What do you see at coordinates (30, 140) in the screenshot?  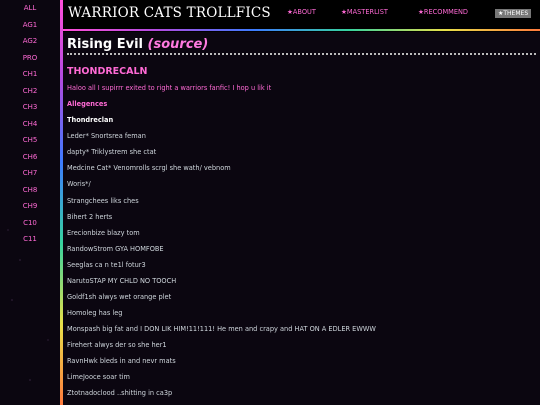 I see `sidebar-item-ch5: CH5` at bounding box center [30, 140].